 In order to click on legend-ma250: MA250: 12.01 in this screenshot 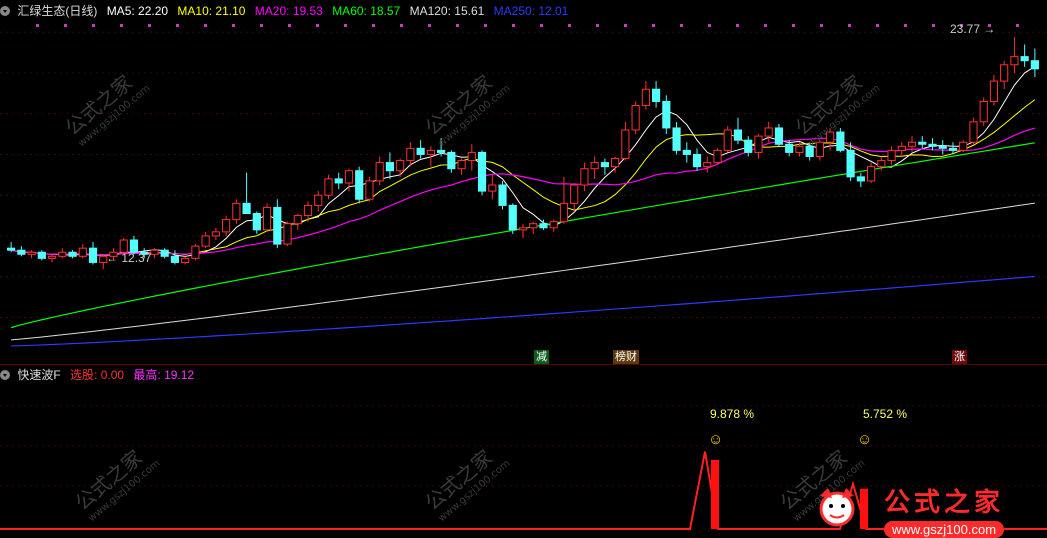, I will do `click(531, 11)`.